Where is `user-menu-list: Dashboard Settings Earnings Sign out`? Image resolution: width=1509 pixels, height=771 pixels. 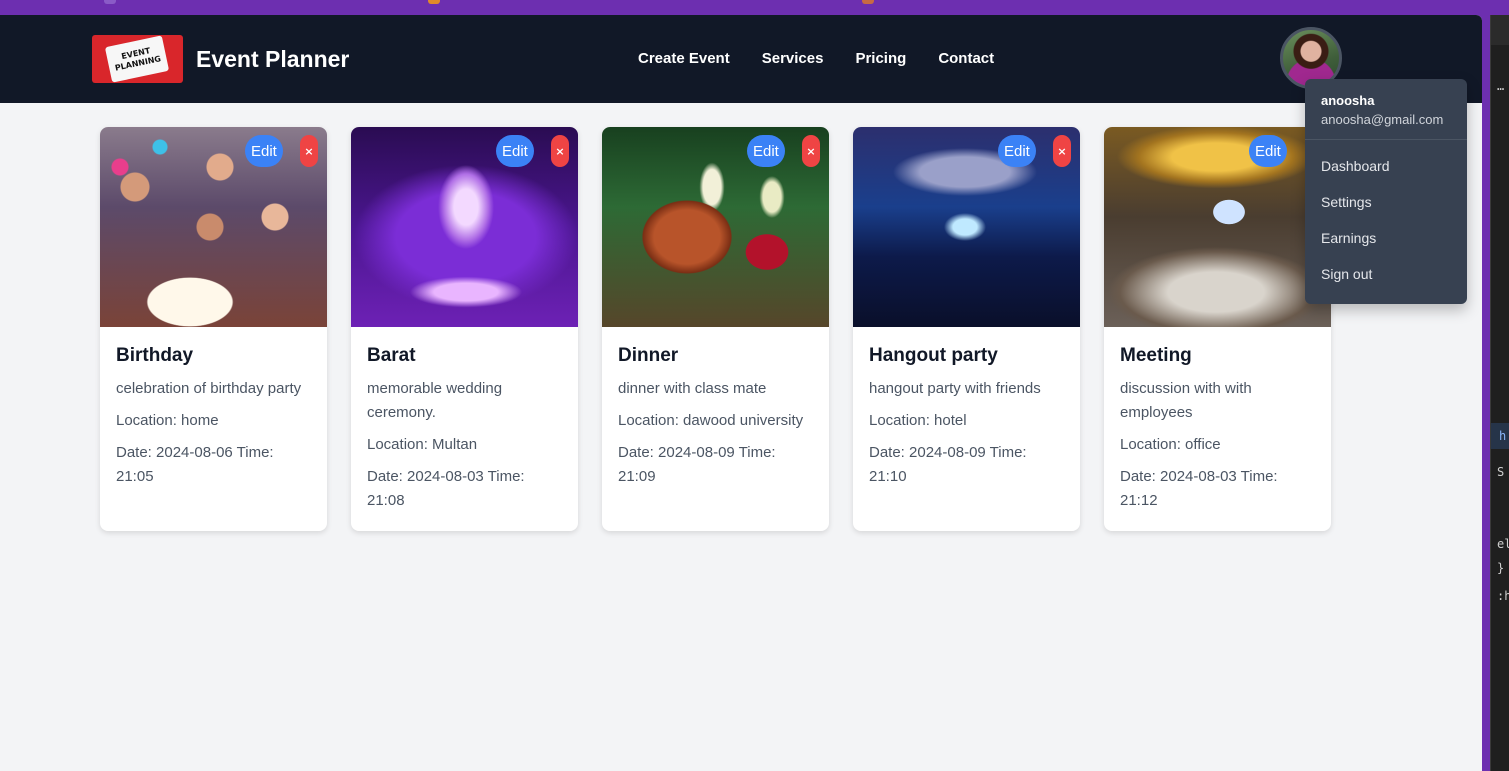
user-menu-list: Dashboard Settings Earnings Sign out is located at coordinates (1386, 216).